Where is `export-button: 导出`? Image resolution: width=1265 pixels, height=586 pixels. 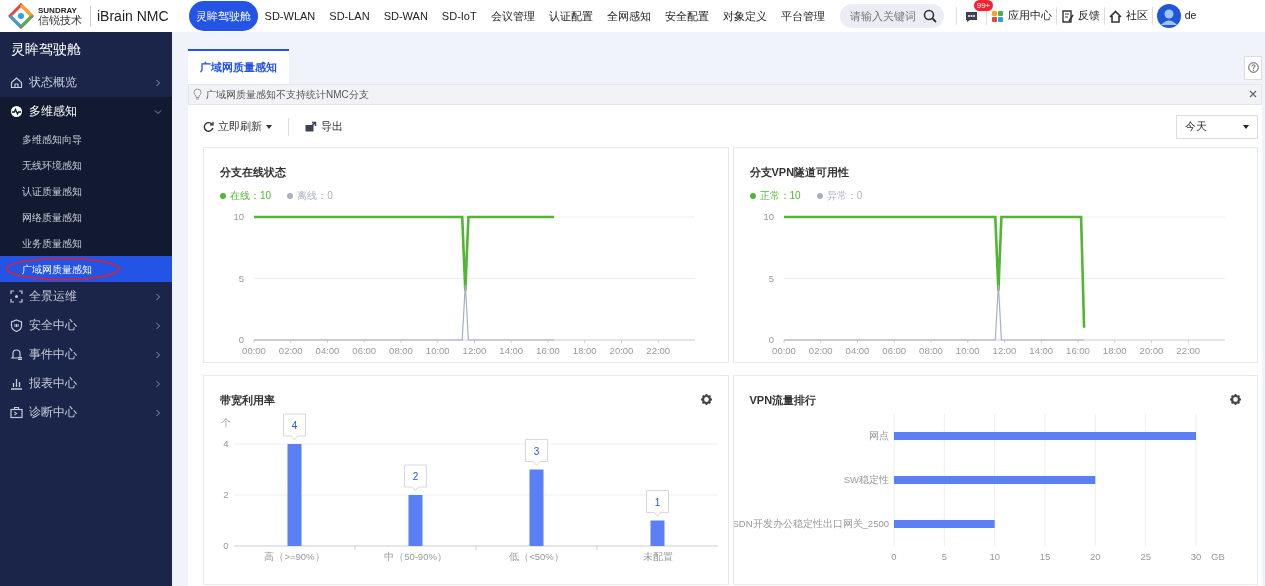 export-button: 导出 is located at coordinates (324, 126).